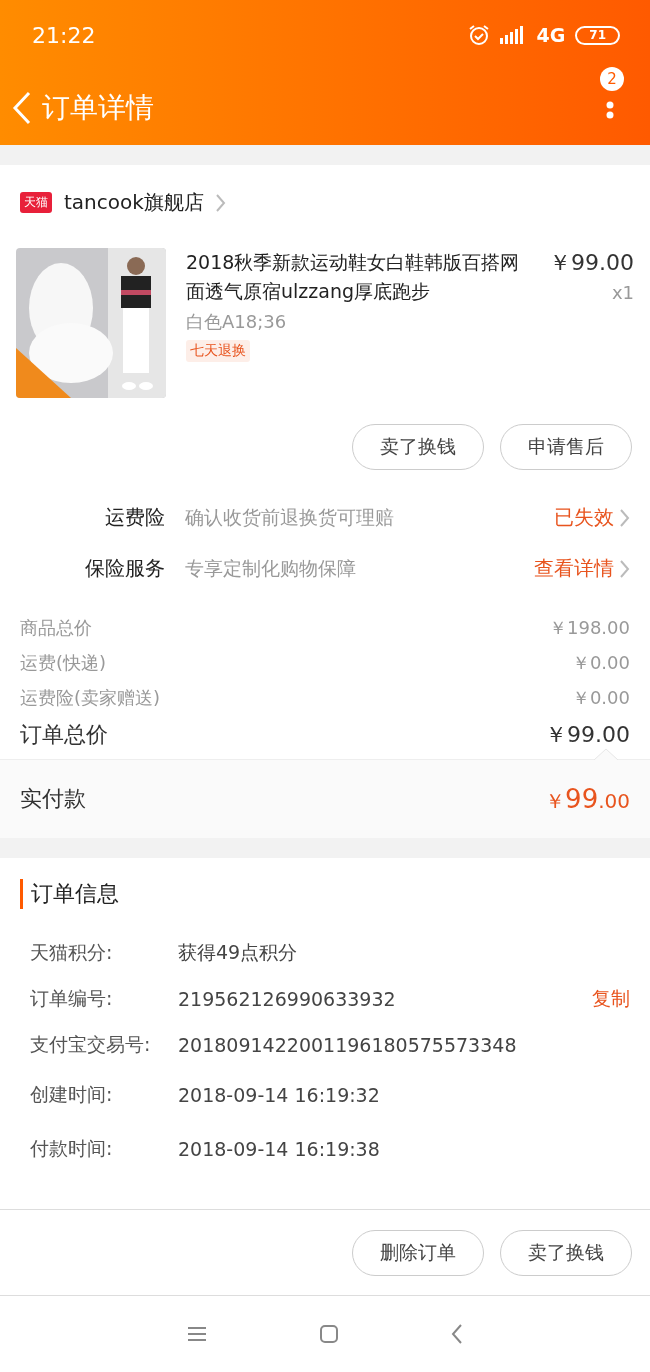  Describe the element at coordinates (56, 627) in the screenshot. I see `price-label: 商品总价` at that location.